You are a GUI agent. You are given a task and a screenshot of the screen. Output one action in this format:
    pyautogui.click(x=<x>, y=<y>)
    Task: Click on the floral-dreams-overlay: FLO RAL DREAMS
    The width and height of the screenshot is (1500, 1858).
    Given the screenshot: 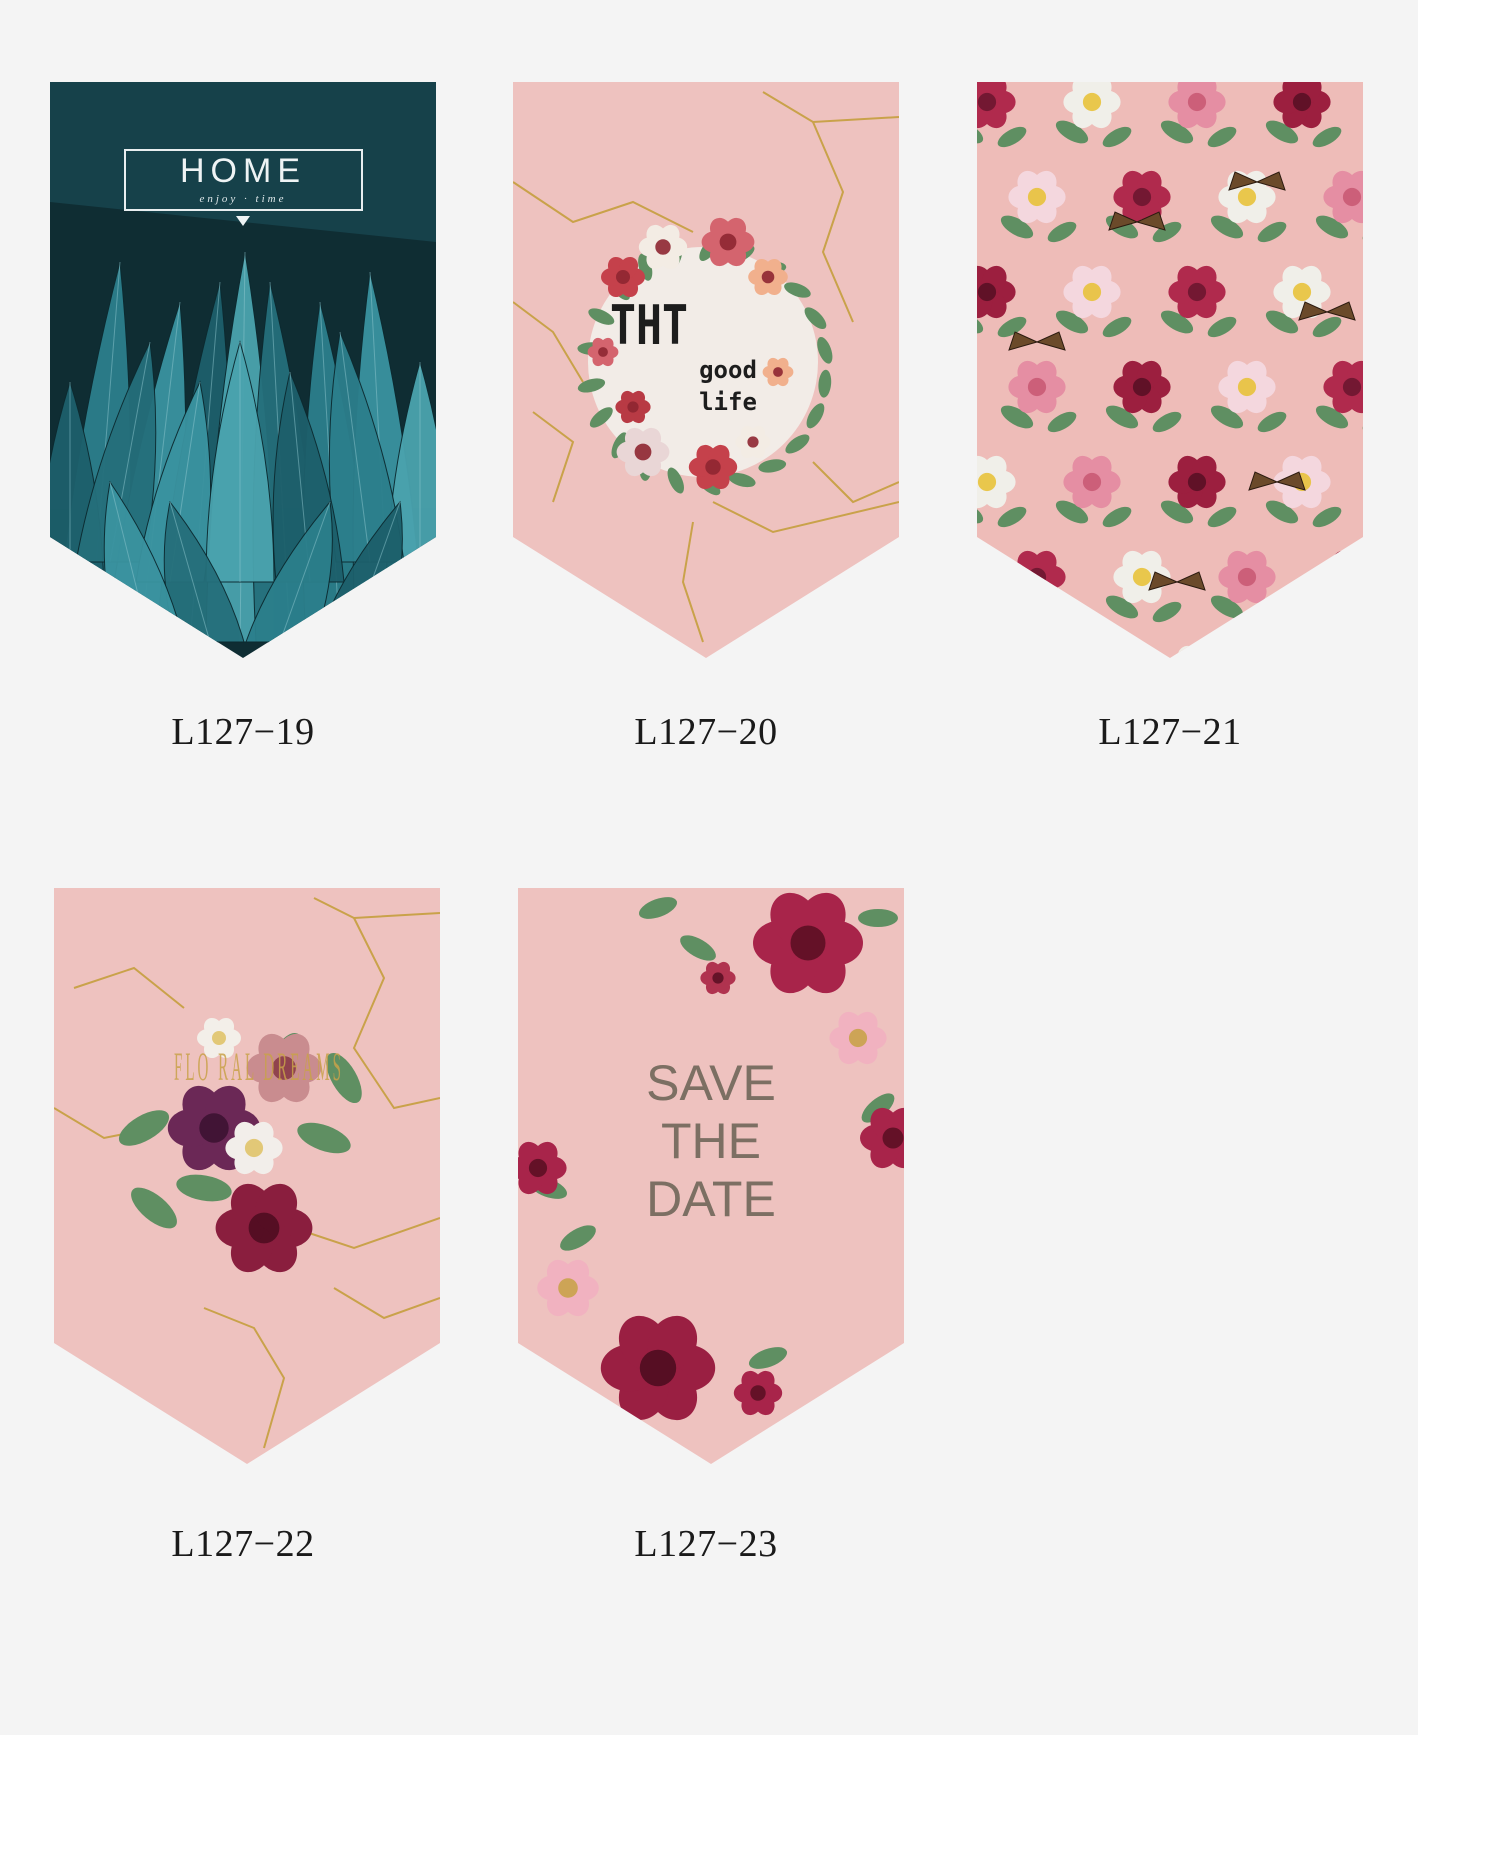 What is the action you would take?
    pyautogui.click(x=259, y=1066)
    